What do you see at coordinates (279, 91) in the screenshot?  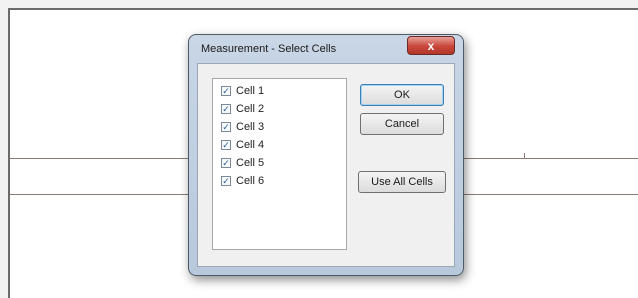 I see `list-item-cell-1: ✓ Cell 1` at bounding box center [279, 91].